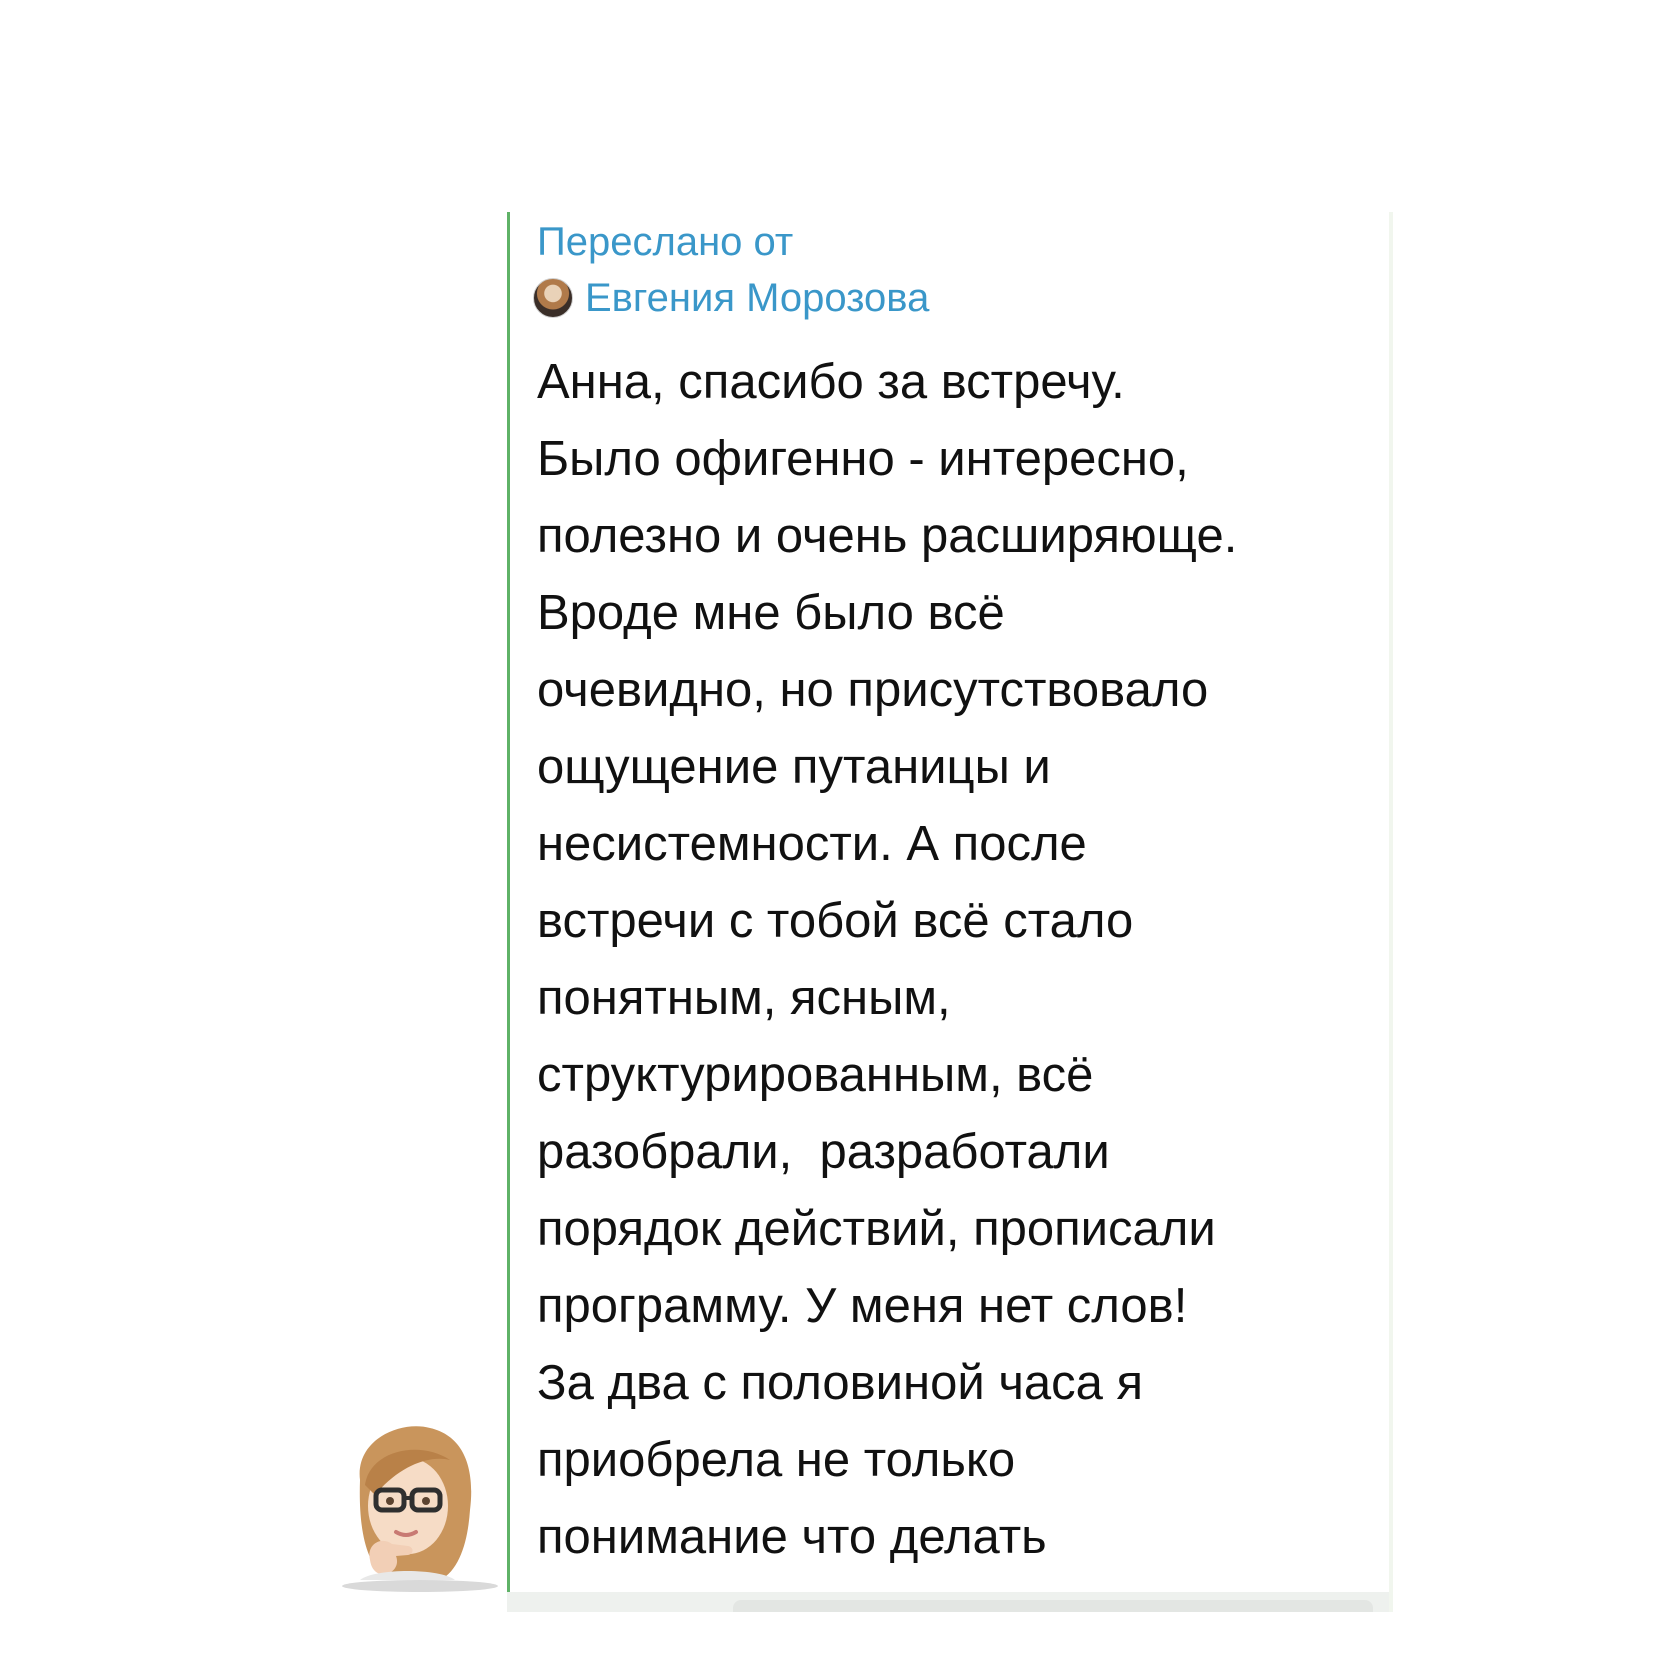 The height and width of the screenshot is (1680, 1680). Describe the element at coordinates (771, 613) in the screenshot. I see `message-line: Вроде мне было всё` at that location.